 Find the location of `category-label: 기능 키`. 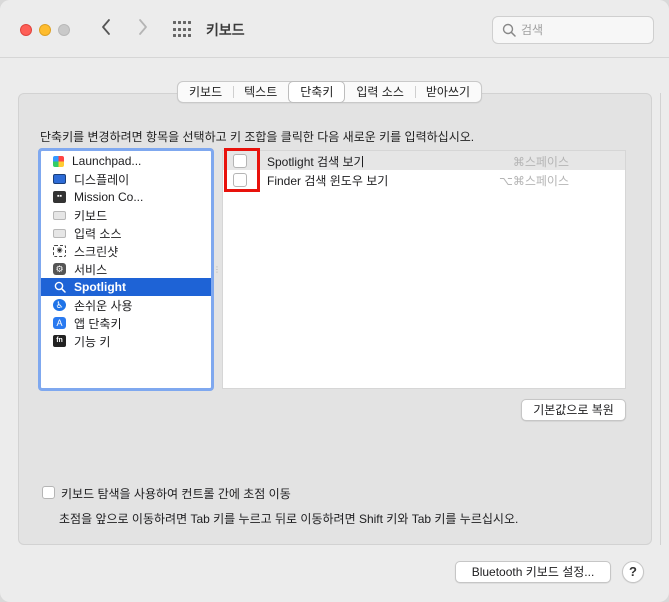

category-label: 기능 키 is located at coordinates (92, 341).